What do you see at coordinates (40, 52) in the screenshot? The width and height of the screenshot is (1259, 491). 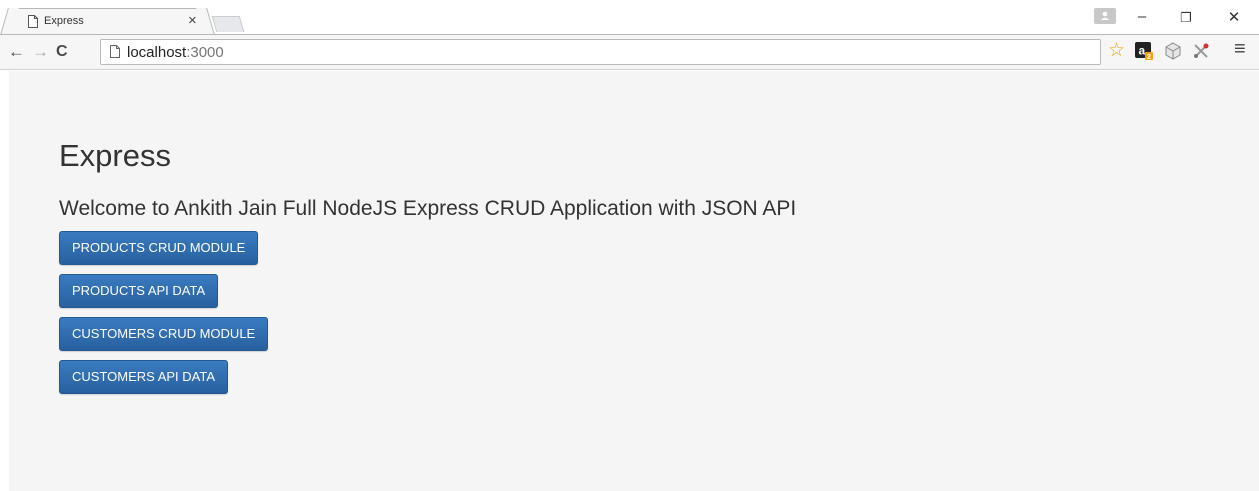 I see `forward-button: →` at bounding box center [40, 52].